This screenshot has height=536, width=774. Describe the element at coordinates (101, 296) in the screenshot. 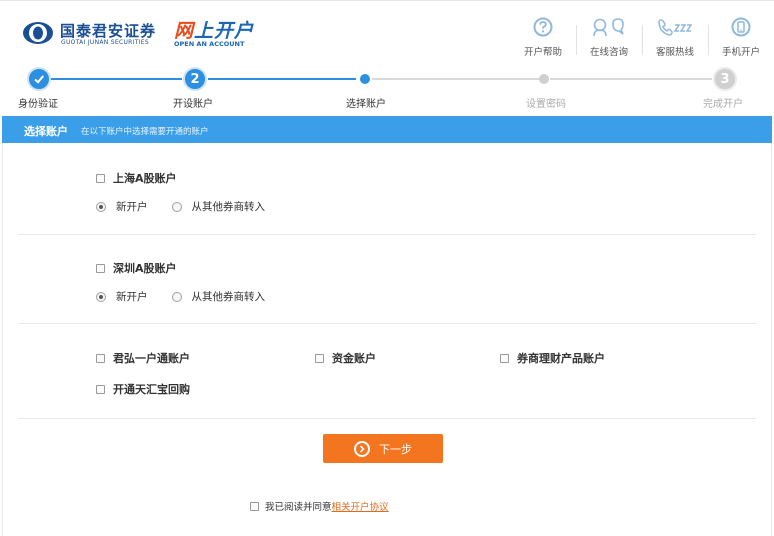

I see `shenzhen-new-radio` at that location.